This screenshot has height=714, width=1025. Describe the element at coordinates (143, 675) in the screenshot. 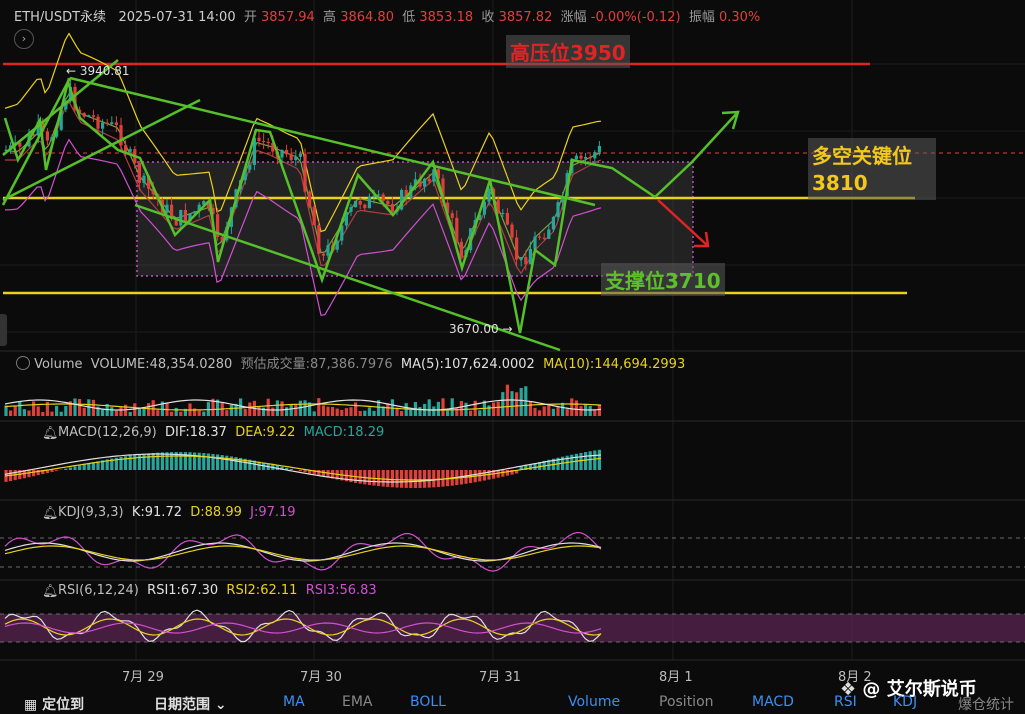

I see `x-tick-jul29: 7月 29` at that location.